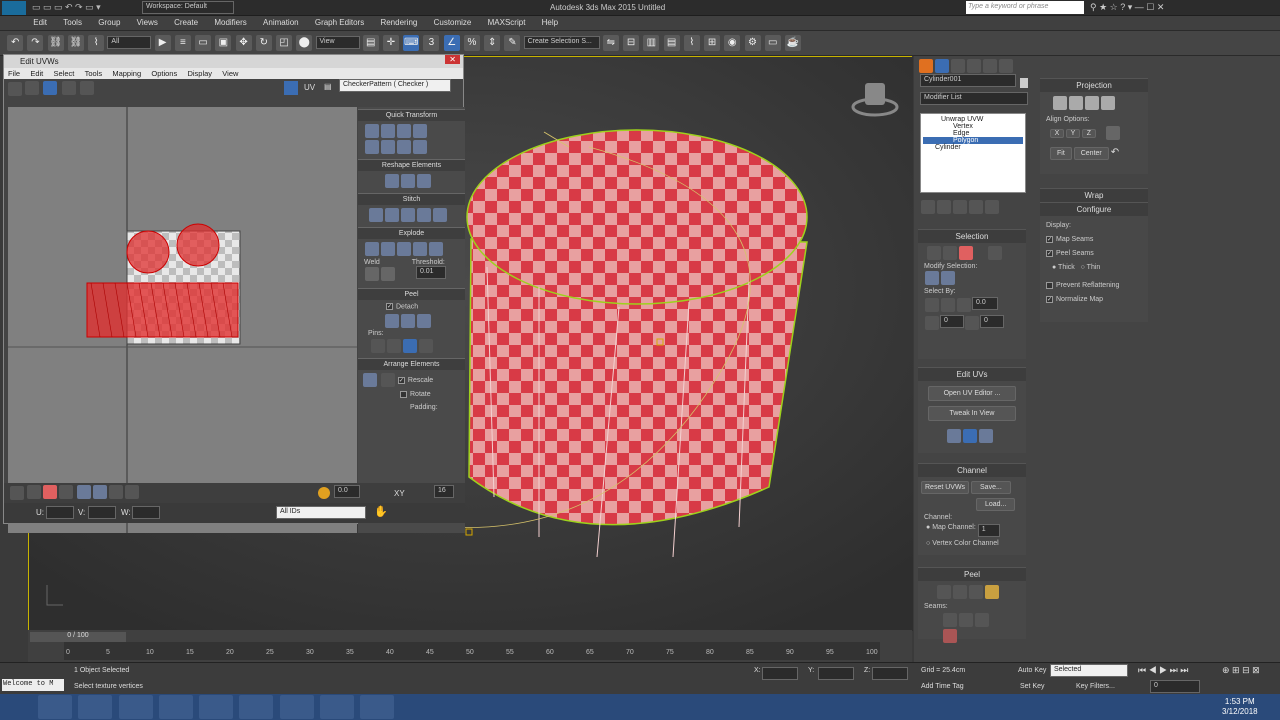 The image size is (1280, 720). What do you see at coordinates (216, 707) in the screenshot?
I see `photoshop-task` at bounding box center [216, 707].